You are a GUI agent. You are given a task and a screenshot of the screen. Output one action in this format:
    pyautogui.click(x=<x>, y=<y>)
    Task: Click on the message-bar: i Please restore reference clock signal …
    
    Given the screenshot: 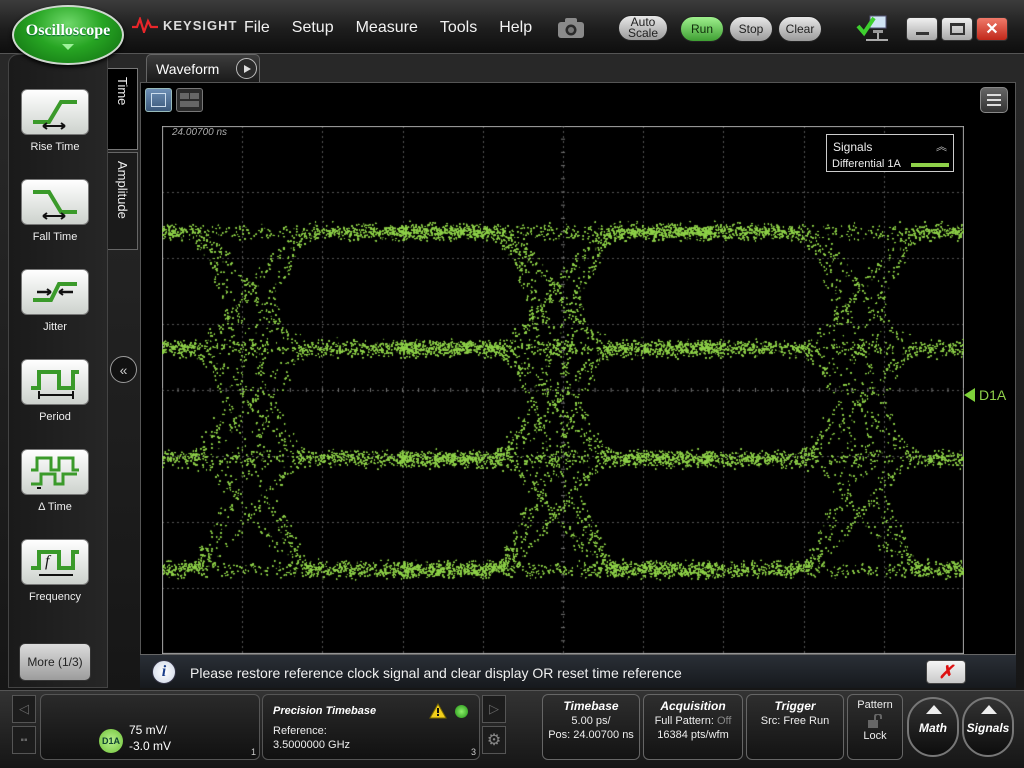 What is the action you would take?
    pyautogui.click(x=578, y=671)
    